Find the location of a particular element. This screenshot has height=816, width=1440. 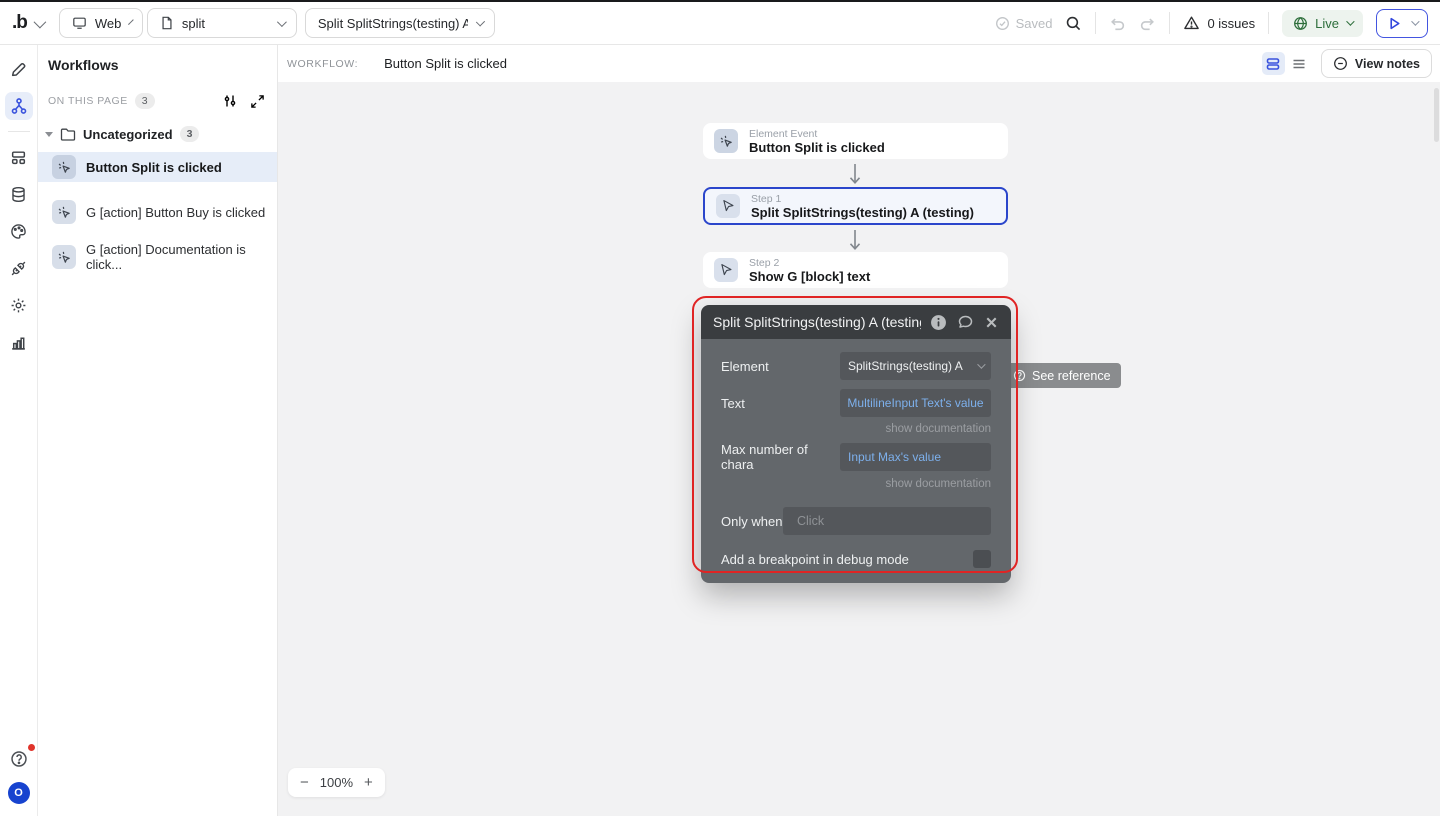

on-this-page-section: ON THIS PAGE 3 is located at coordinates (157, 101).